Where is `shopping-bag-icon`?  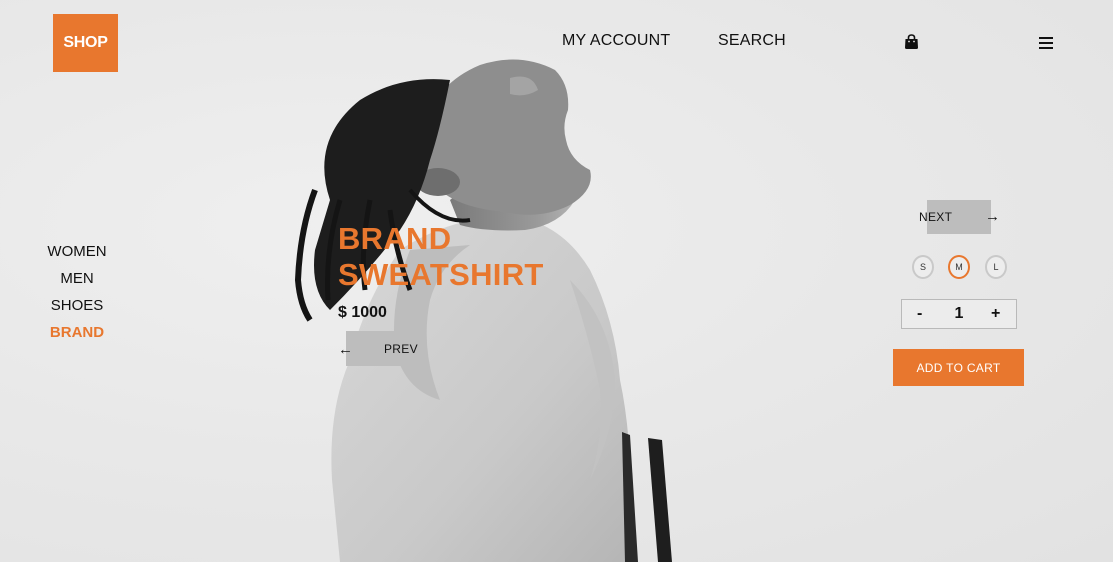
shopping-bag-icon is located at coordinates (911, 42).